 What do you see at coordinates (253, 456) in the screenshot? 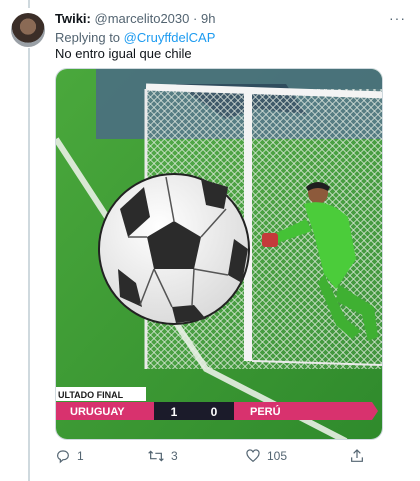
I see `like-icon` at bounding box center [253, 456].